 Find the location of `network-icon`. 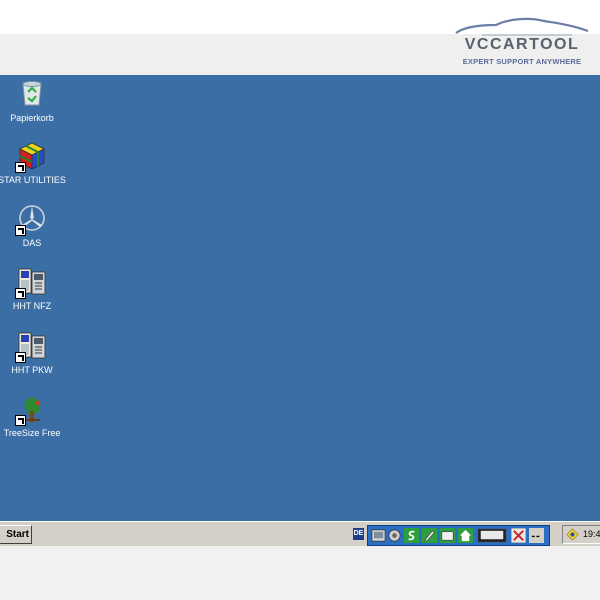

network-icon is located at coordinates (572, 534).